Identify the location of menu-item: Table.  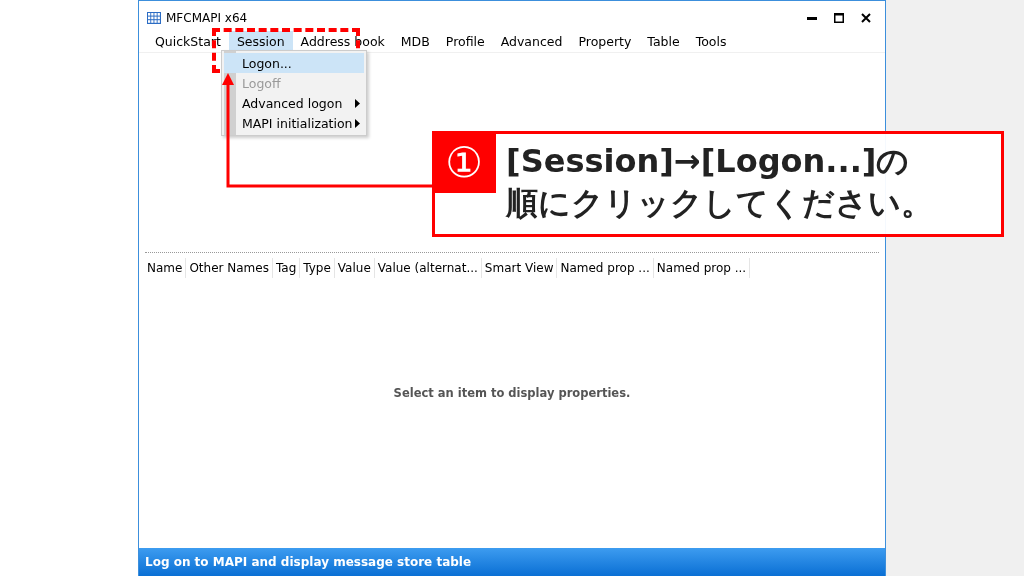
(663, 41).